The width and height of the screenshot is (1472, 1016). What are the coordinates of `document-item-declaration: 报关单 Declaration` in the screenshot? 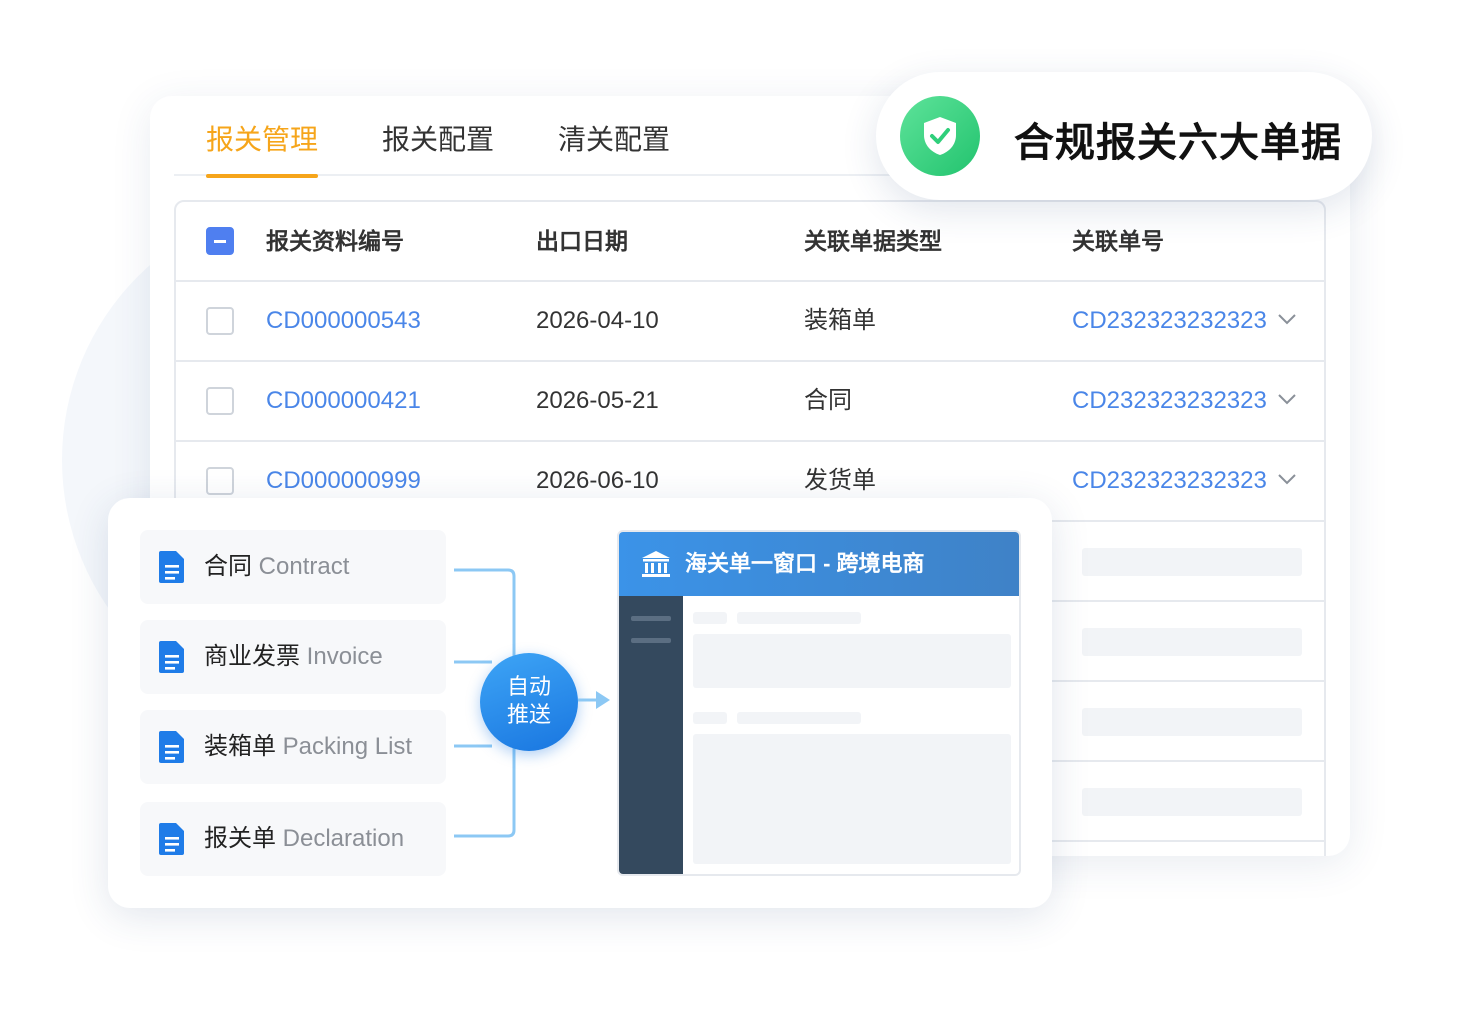 It's located at (293, 839).